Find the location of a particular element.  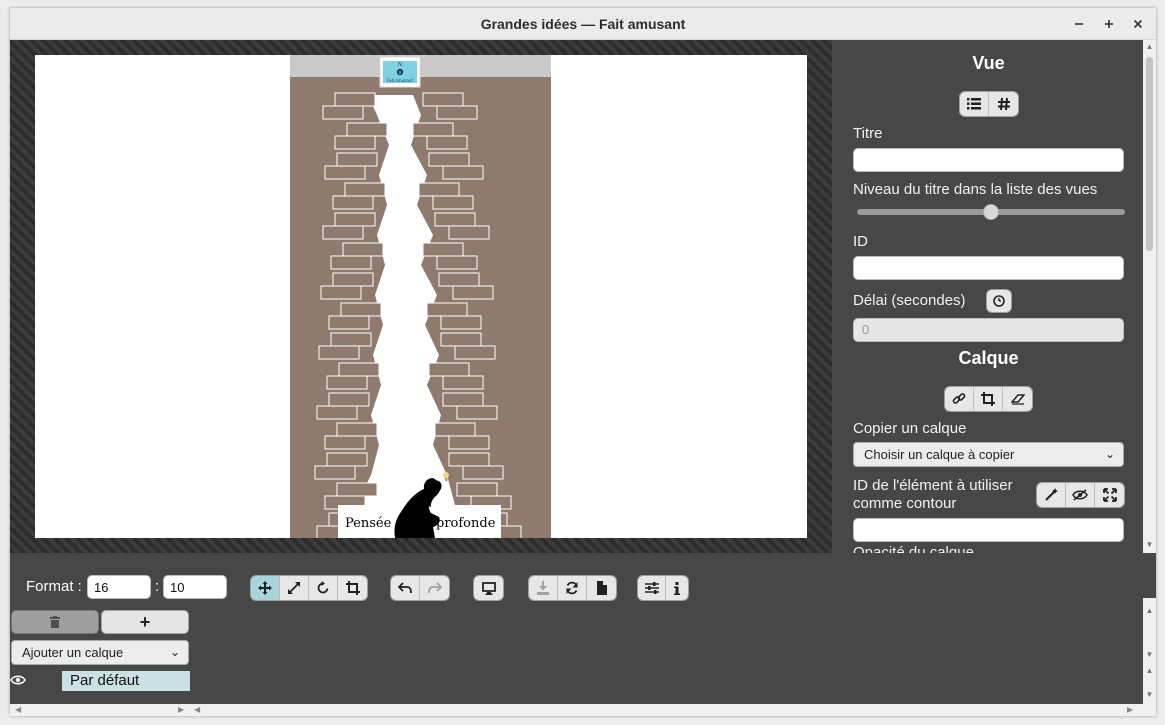

move-icon is located at coordinates (265, 588).